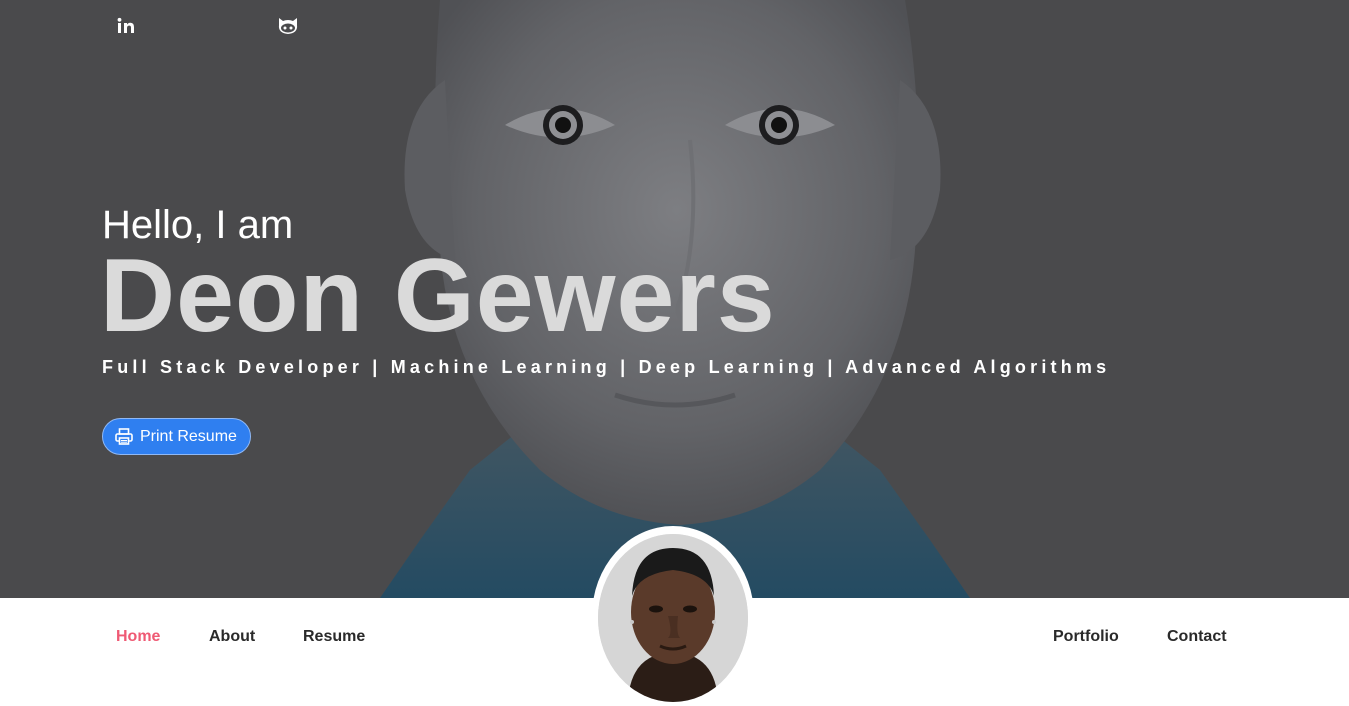 Image resolution: width=1349 pixels, height=706 pixels. What do you see at coordinates (138, 637) in the screenshot?
I see `nav-home: Home` at bounding box center [138, 637].